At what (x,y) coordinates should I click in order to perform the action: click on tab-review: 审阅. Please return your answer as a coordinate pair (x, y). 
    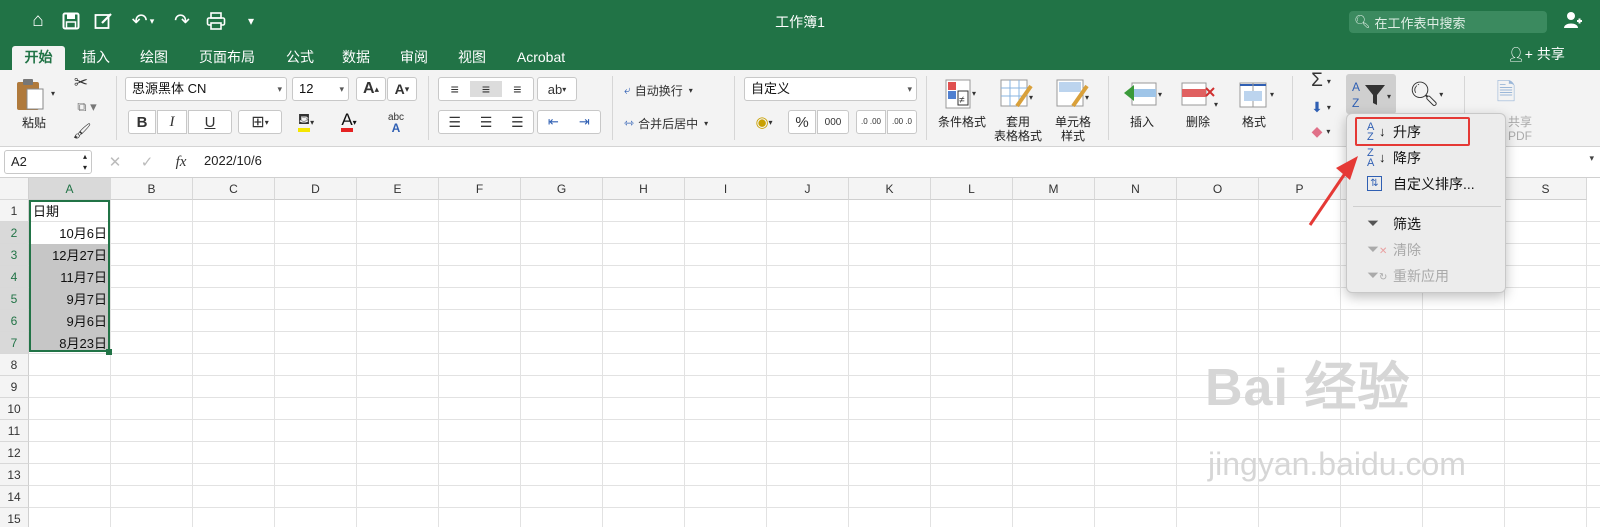
    Looking at the image, I should click on (414, 58).